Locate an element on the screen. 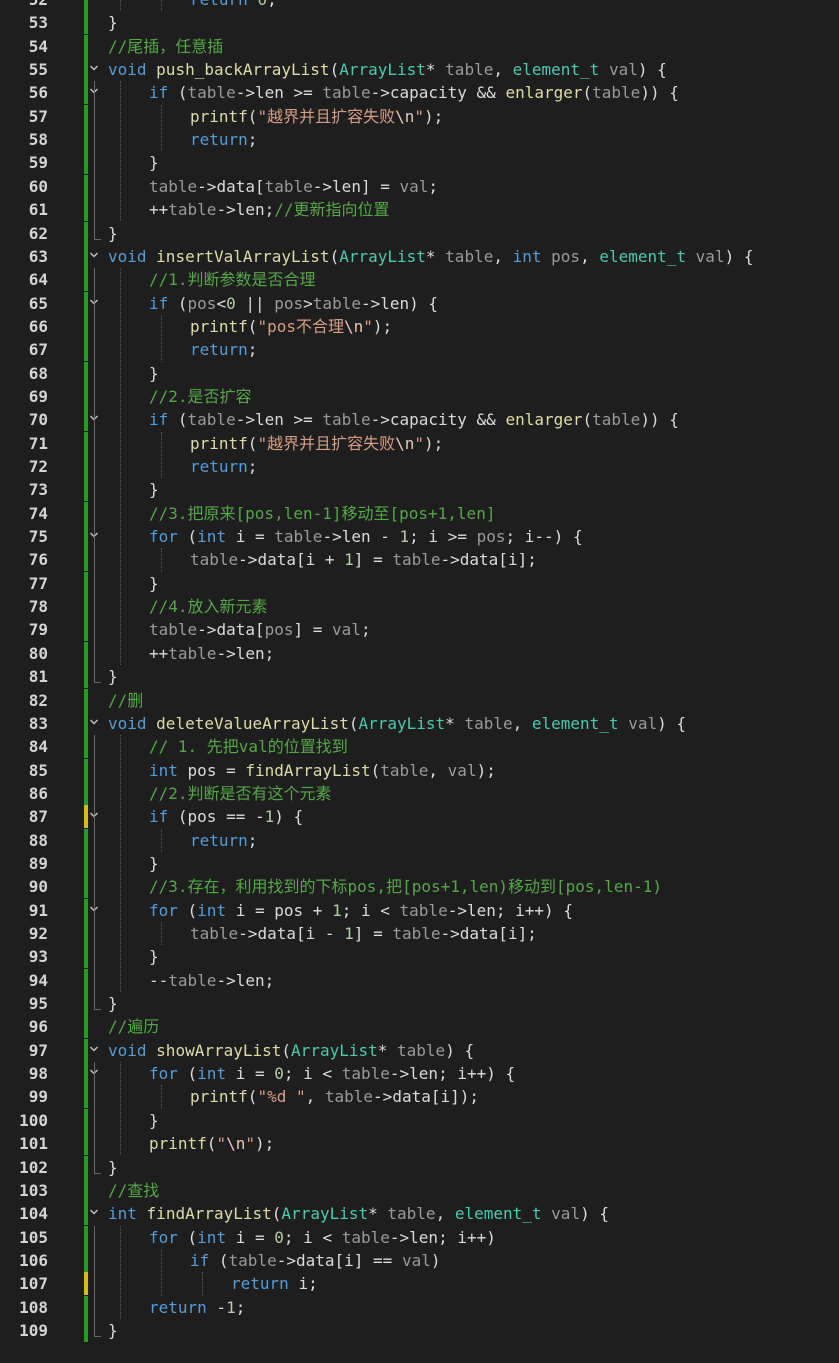 The image size is (839, 1363). code-line: 85 int pos = findArrayList(table, val); is located at coordinates (419, 770).